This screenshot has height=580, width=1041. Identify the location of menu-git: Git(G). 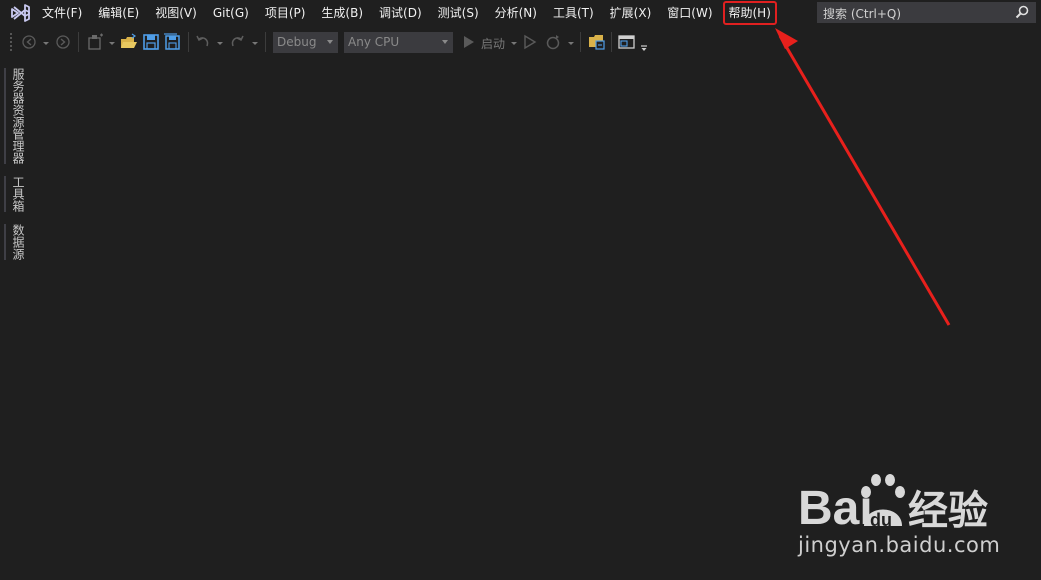
(231, 13).